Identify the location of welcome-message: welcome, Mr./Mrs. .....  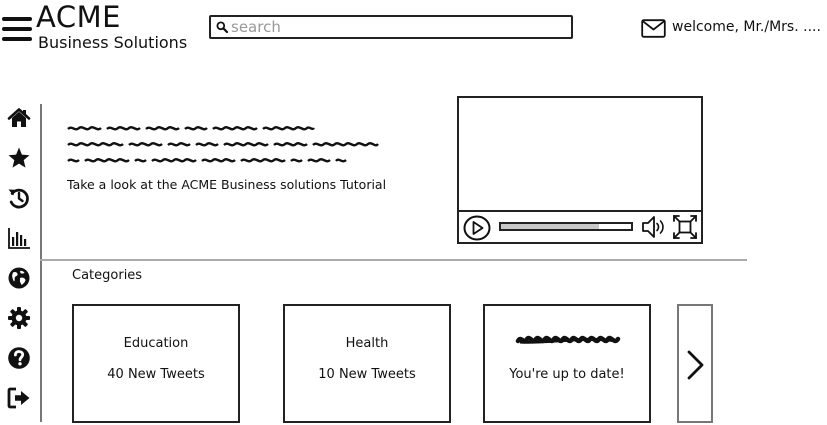
(746, 27).